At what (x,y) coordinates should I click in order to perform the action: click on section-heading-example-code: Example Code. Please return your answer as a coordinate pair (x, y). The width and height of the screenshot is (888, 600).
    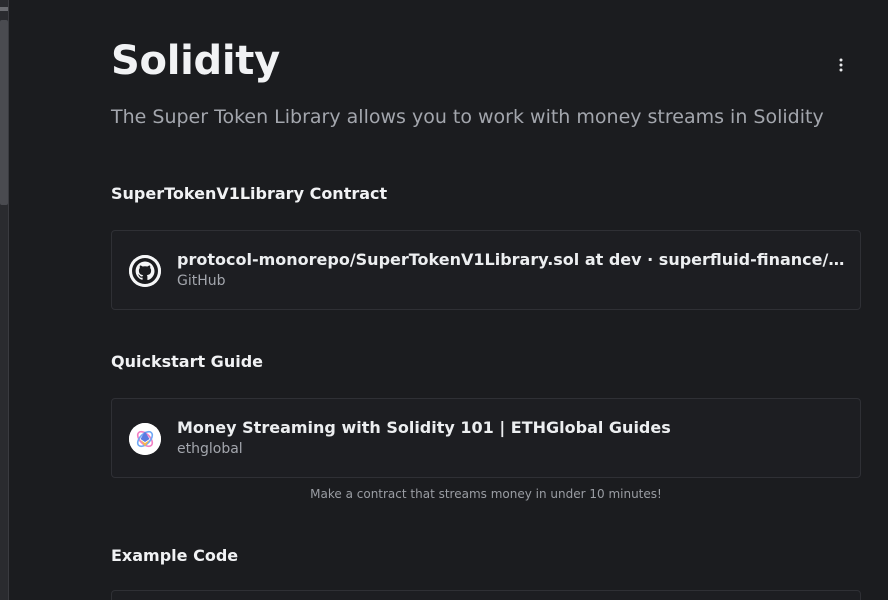
    Looking at the image, I should click on (175, 555).